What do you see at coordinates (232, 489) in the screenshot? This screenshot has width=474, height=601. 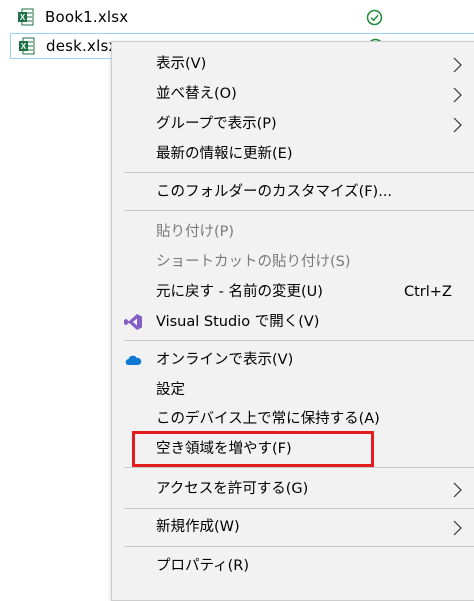 I see `menu-item-label: アクセスを許可する(G)` at bounding box center [232, 489].